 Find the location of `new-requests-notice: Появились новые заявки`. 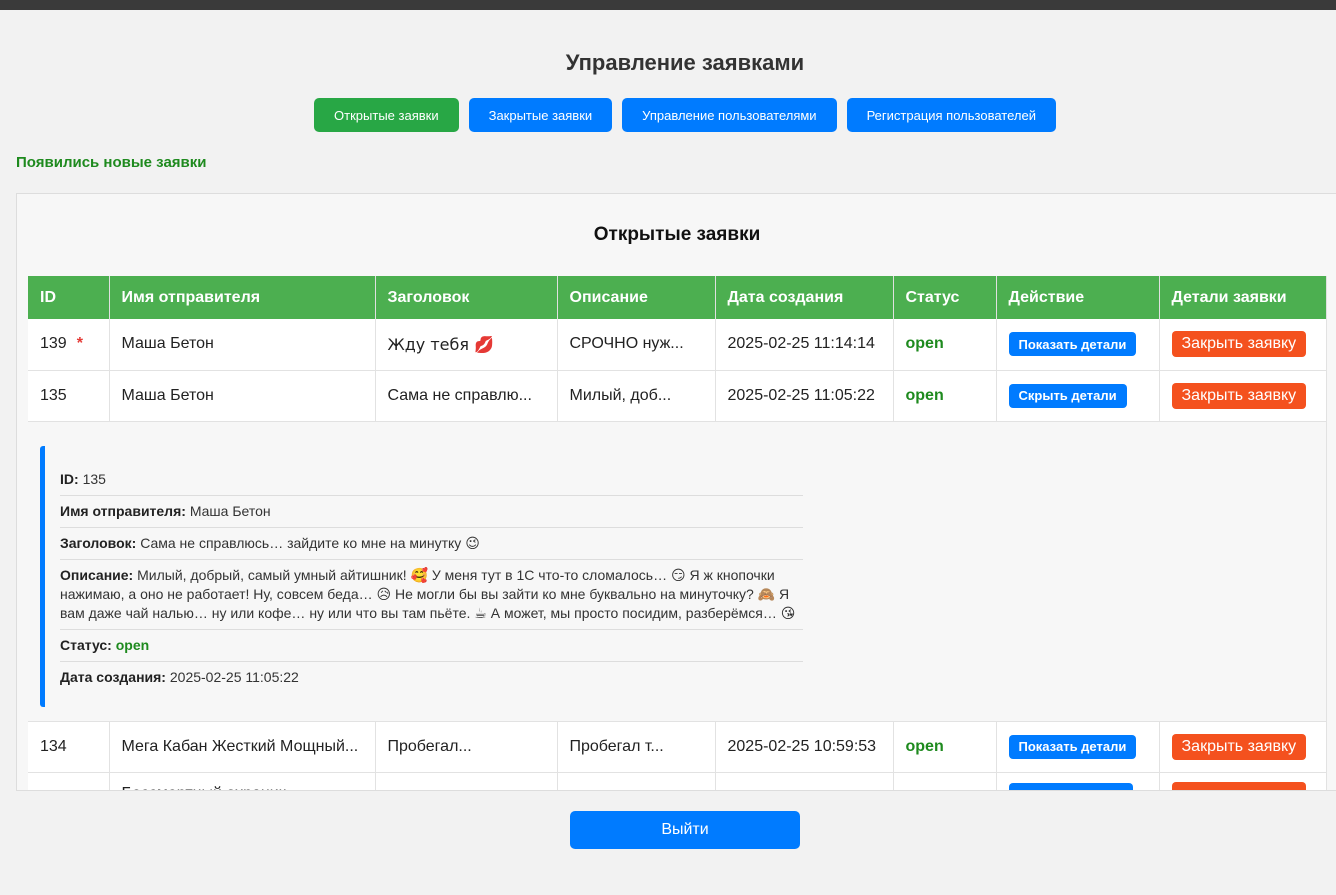

new-requests-notice: Появились новые заявки is located at coordinates (111, 162).